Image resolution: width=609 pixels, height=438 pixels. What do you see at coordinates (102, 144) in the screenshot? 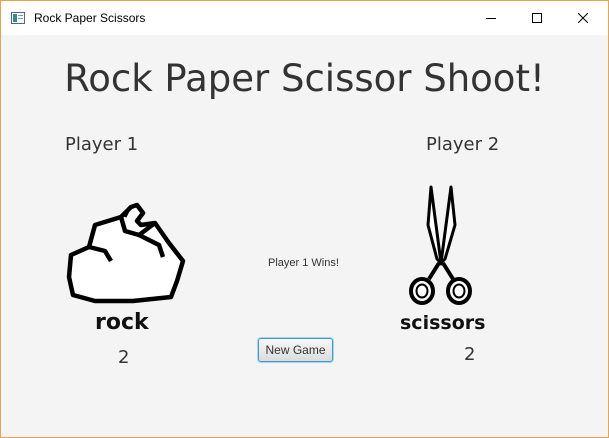
I see `player1-label: Player 1` at bounding box center [102, 144].